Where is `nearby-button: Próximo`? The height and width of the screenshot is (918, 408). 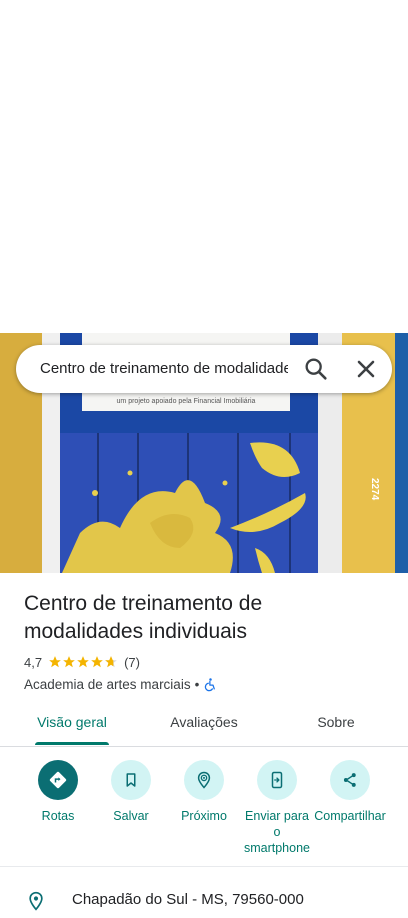 nearby-button: Próximo is located at coordinates (204, 792).